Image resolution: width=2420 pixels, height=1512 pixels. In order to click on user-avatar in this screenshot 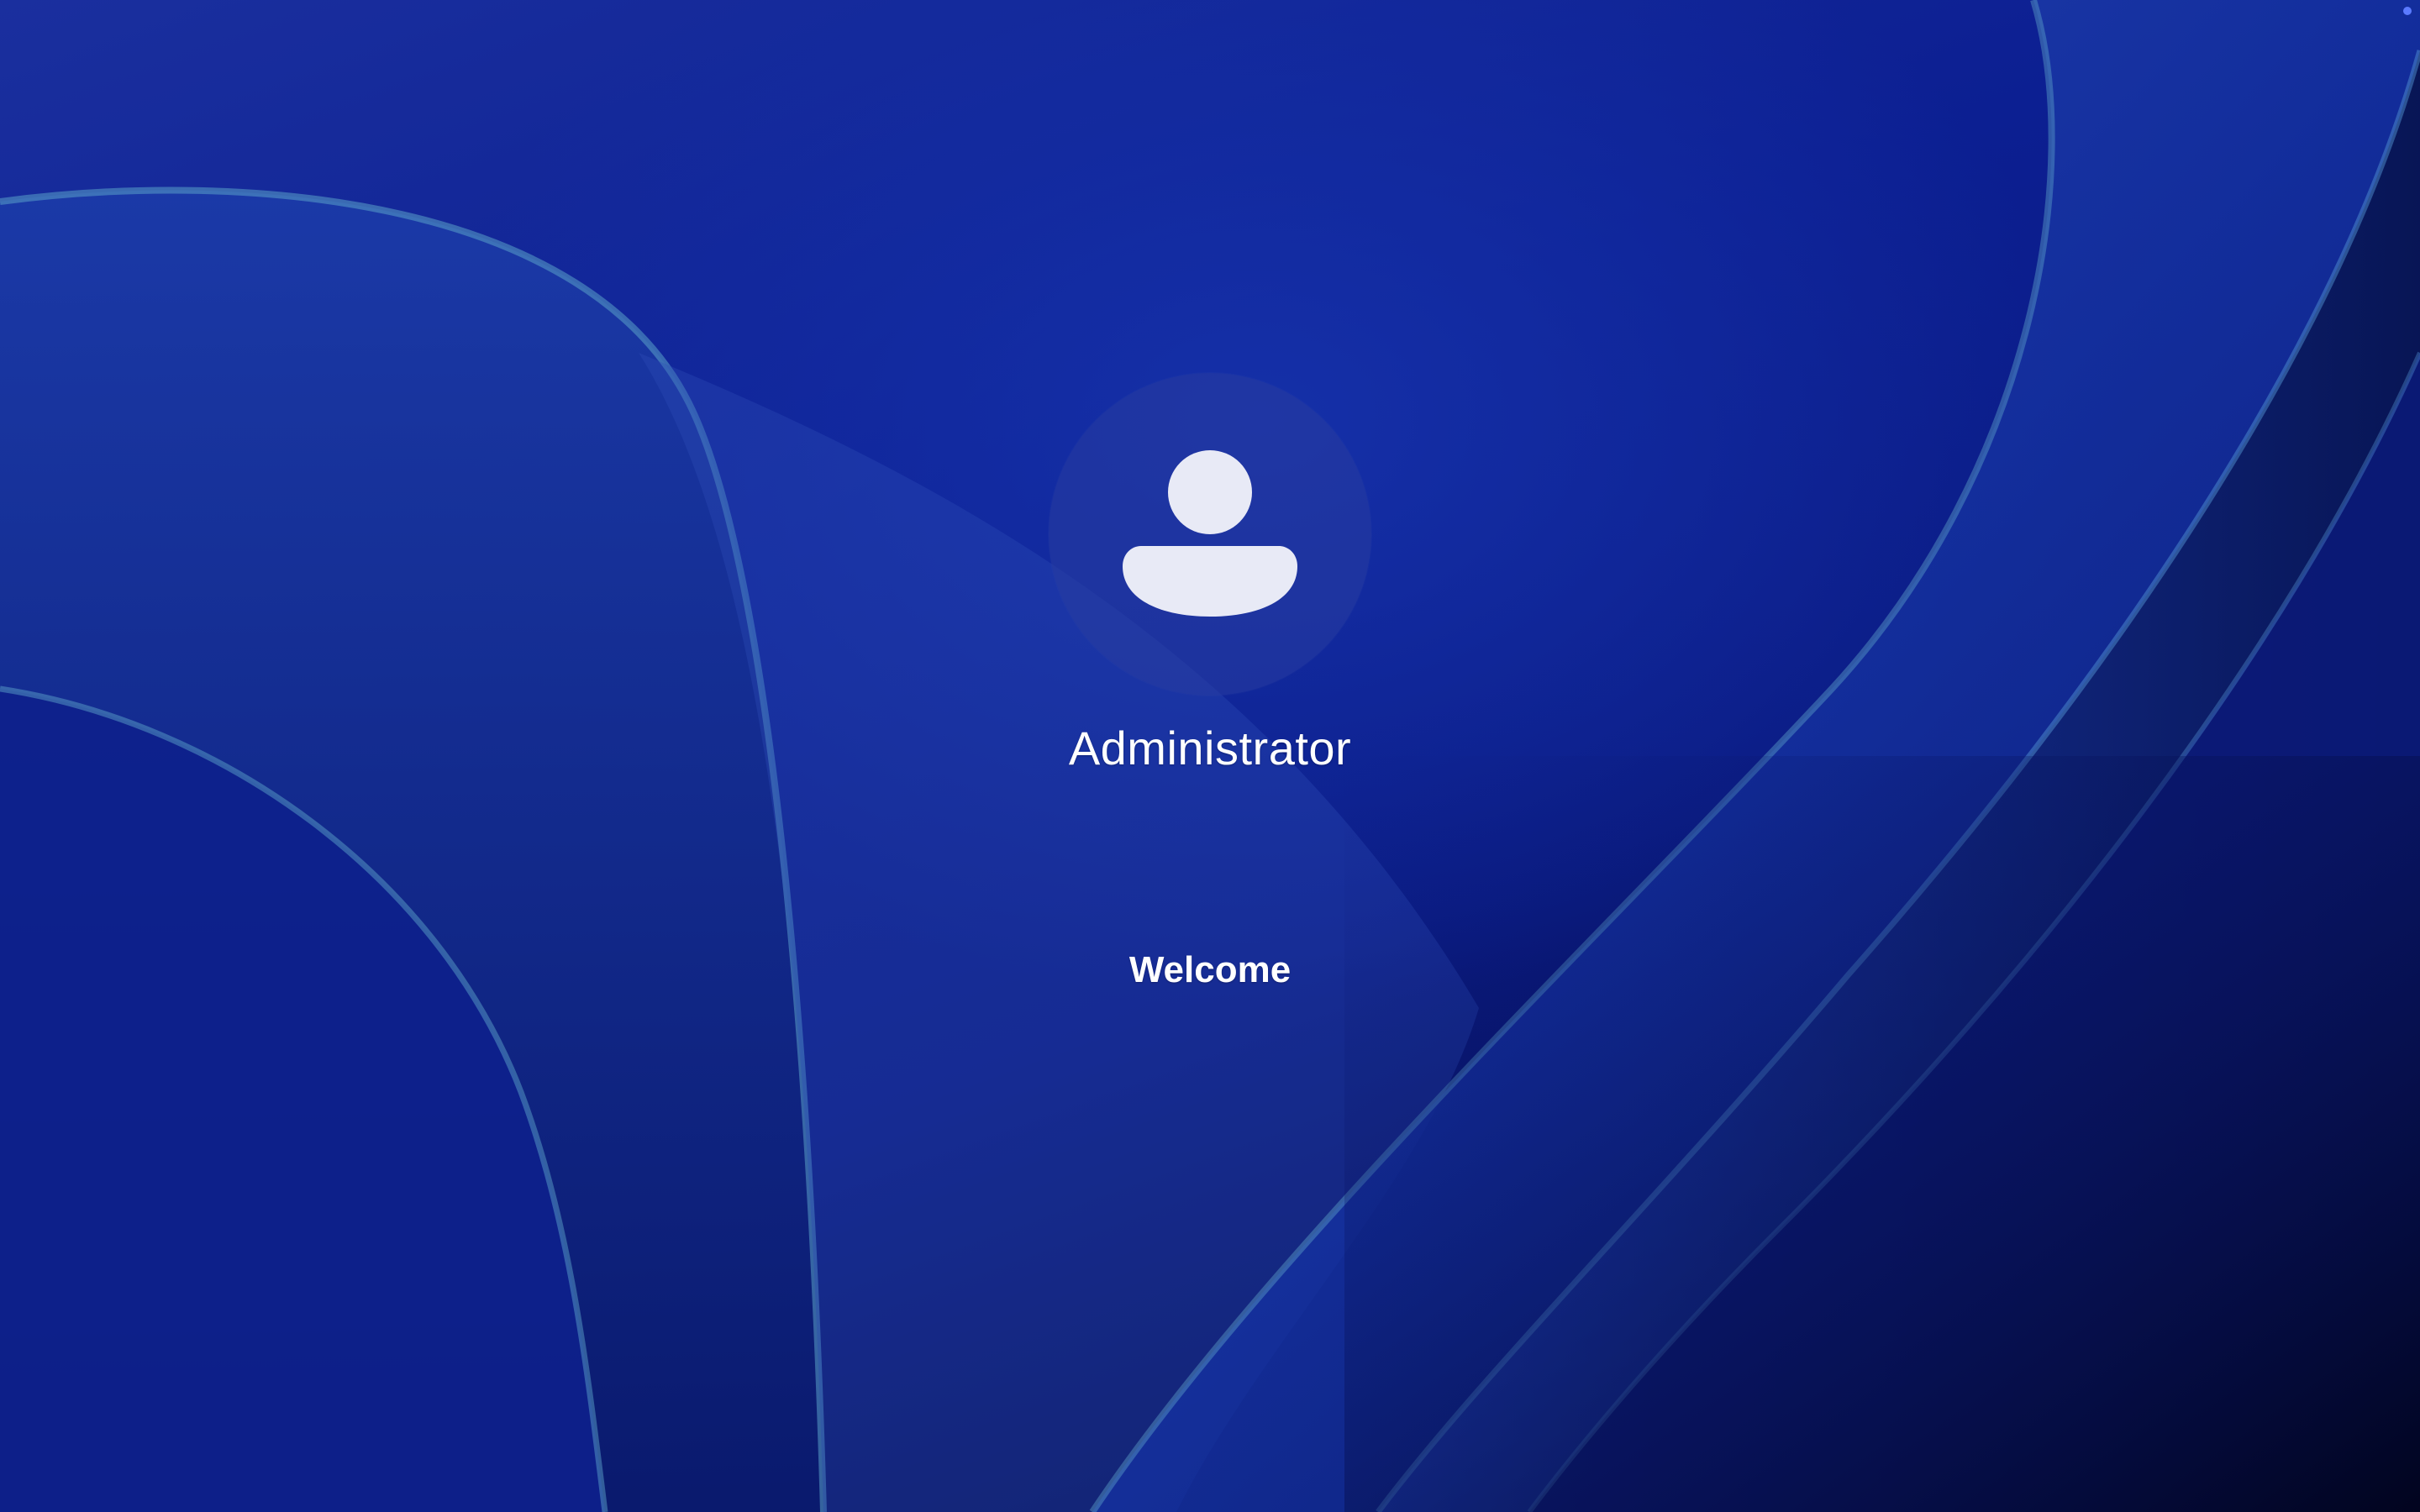, I will do `click(1210, 534)`.